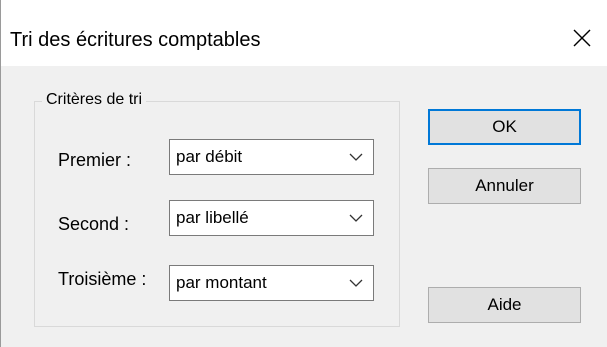 This screenshot has height=347, width=607. What do you see at coordinates (504, 305) in the screenshot?
I see `help-button: Aide` at bounding box center [504, 305].